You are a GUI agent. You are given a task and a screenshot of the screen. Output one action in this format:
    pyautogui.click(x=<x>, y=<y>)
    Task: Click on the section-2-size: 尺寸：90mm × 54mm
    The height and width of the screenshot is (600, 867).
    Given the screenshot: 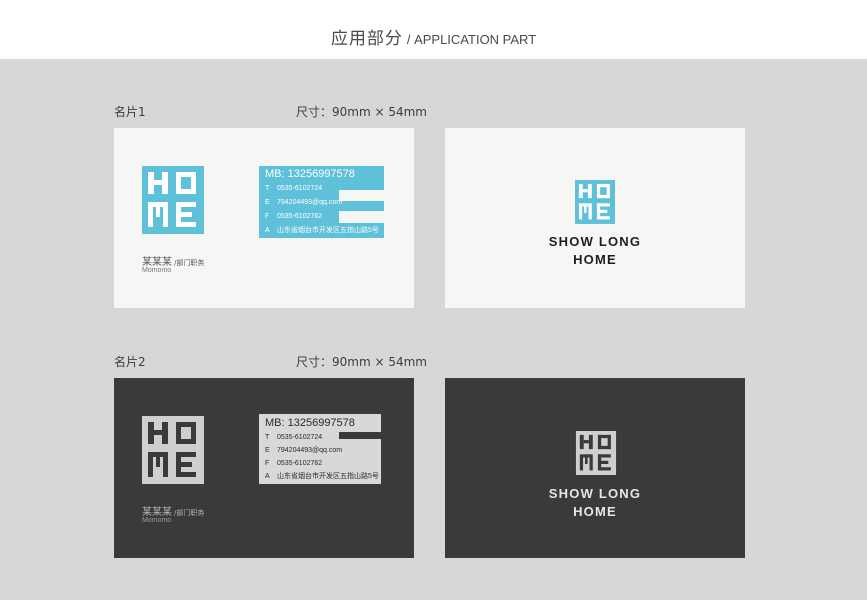 What is the action you would take?
    pyautogui.click(x=361, y=362)
    